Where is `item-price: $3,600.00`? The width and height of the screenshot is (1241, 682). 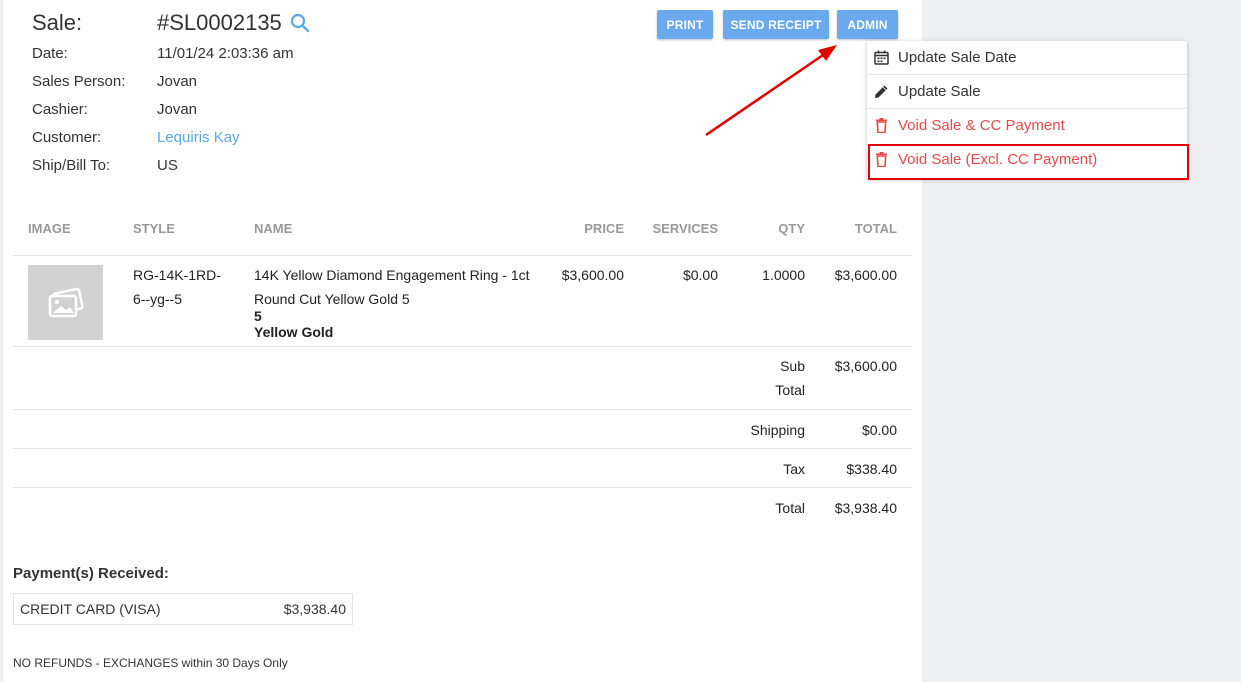 item-price: $3,600.00 is located at coordinates (592, 275).